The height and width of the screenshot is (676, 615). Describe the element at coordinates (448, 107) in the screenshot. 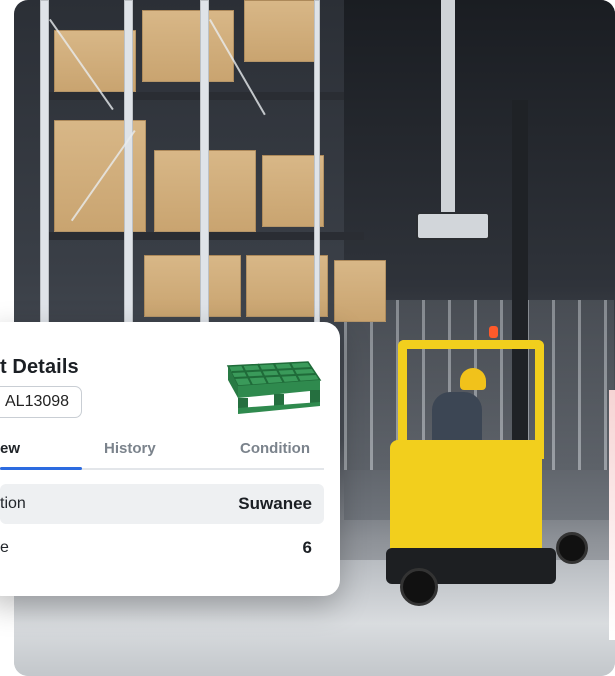

I see `ceiling-mast` at that location.